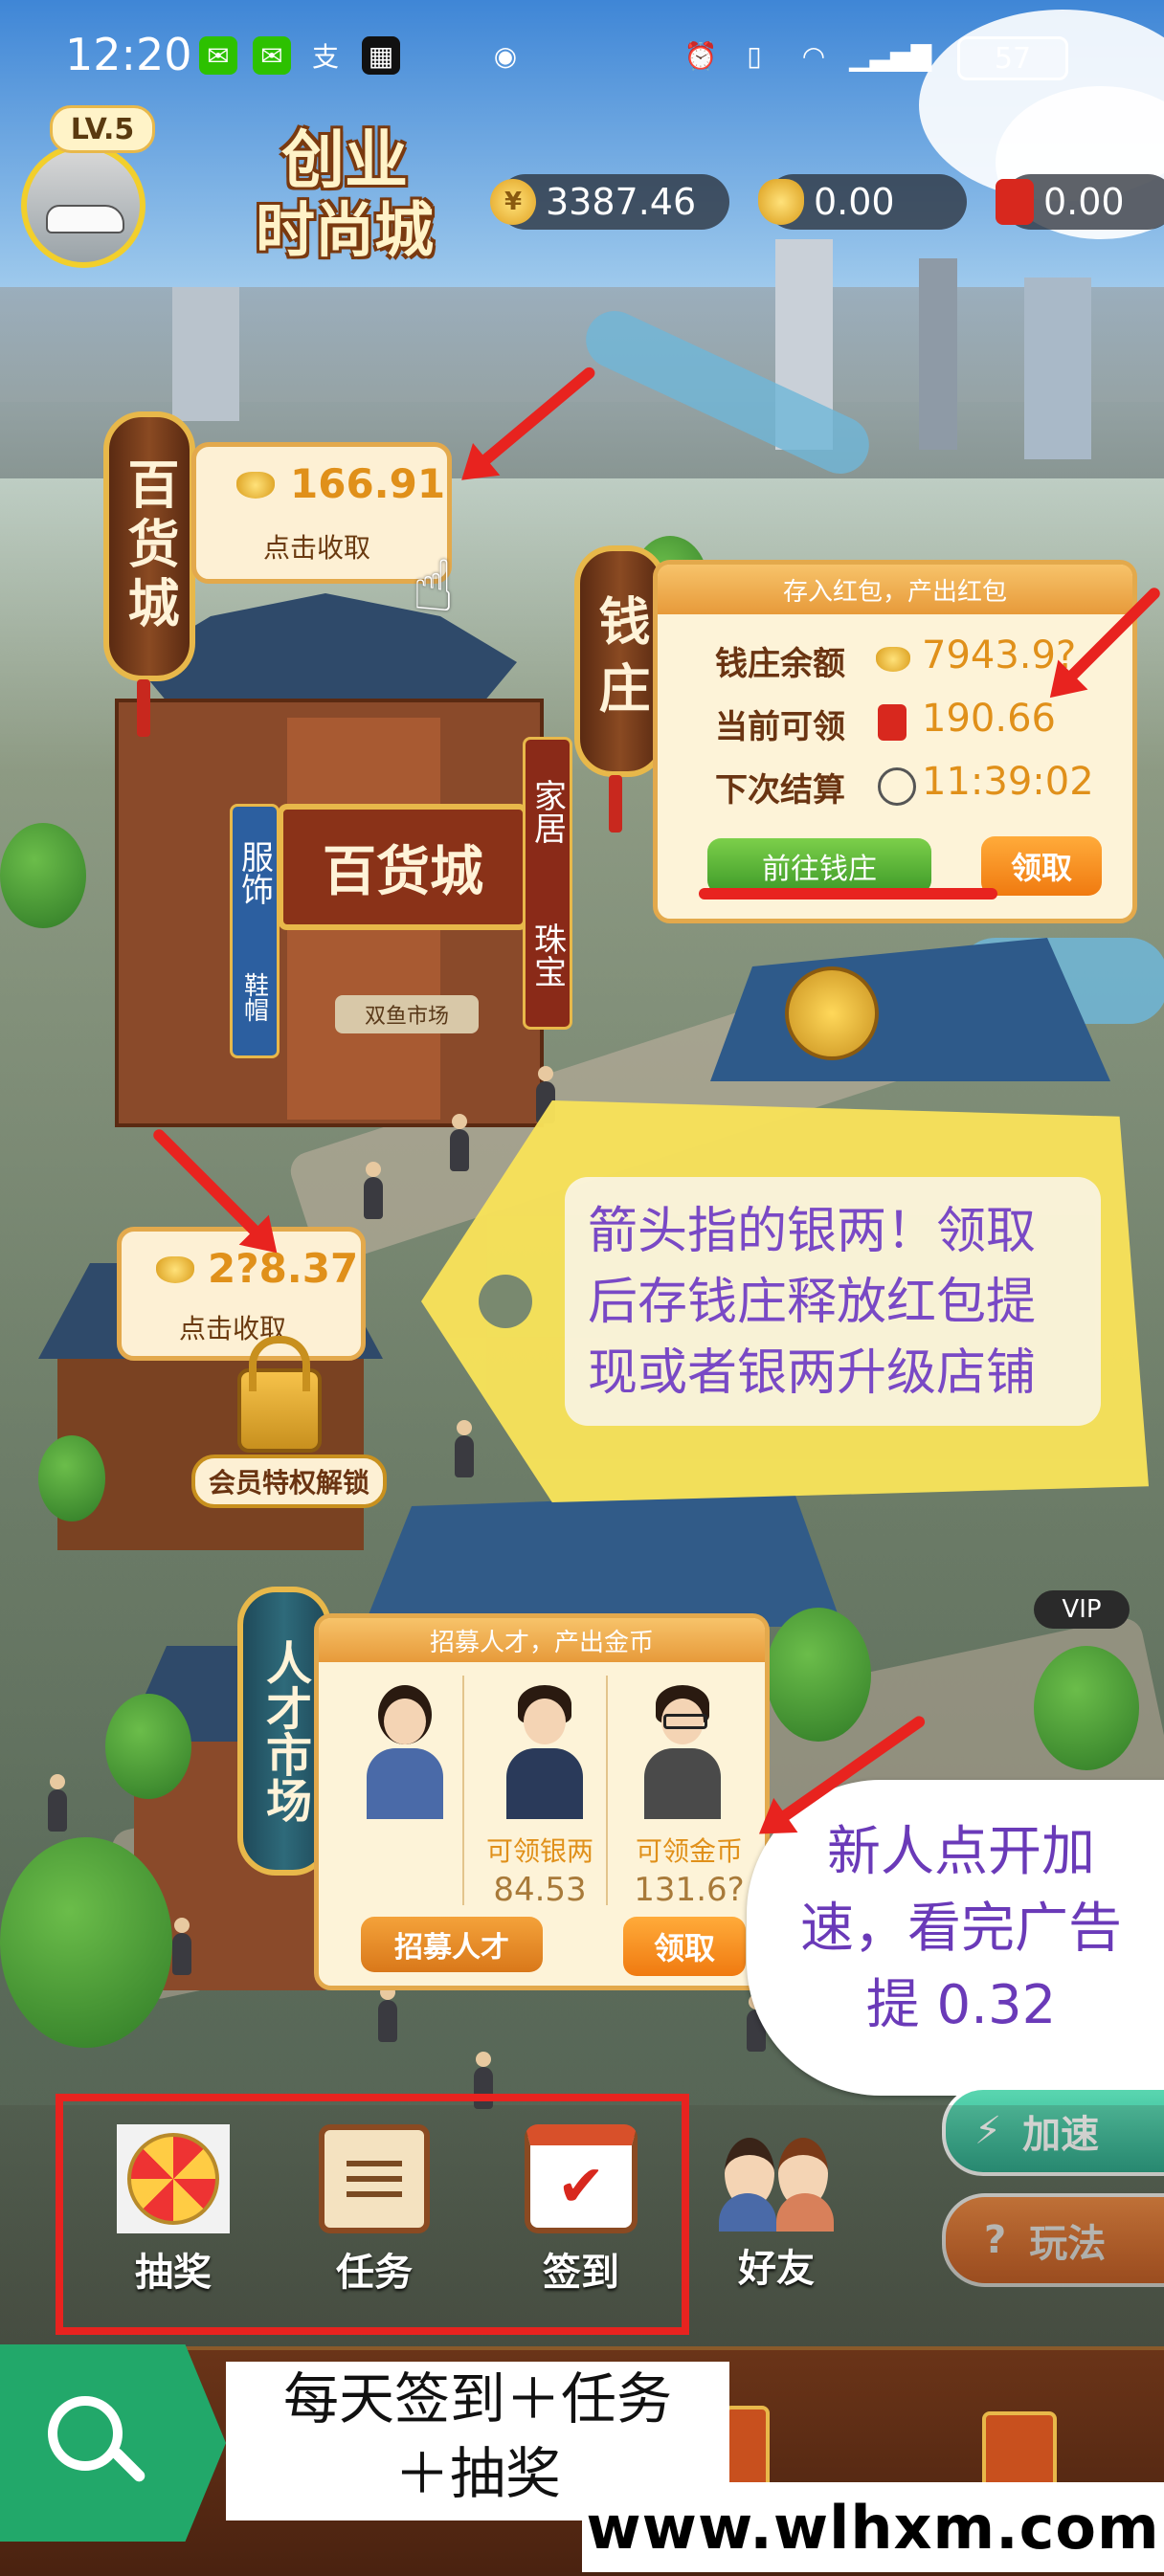 The image size is (1164, 2576). Describe the element at coordinates (689, 1851) in the screenshot. I see `coins-claimable-label: 可领金币` at that location.